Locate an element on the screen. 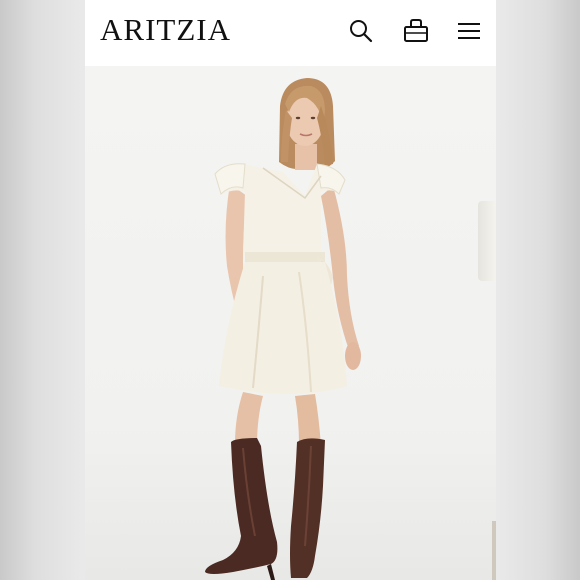 The height and width of the screenshot is (580, 580). shopping-bag-icon is located at coordinates (416, 30).